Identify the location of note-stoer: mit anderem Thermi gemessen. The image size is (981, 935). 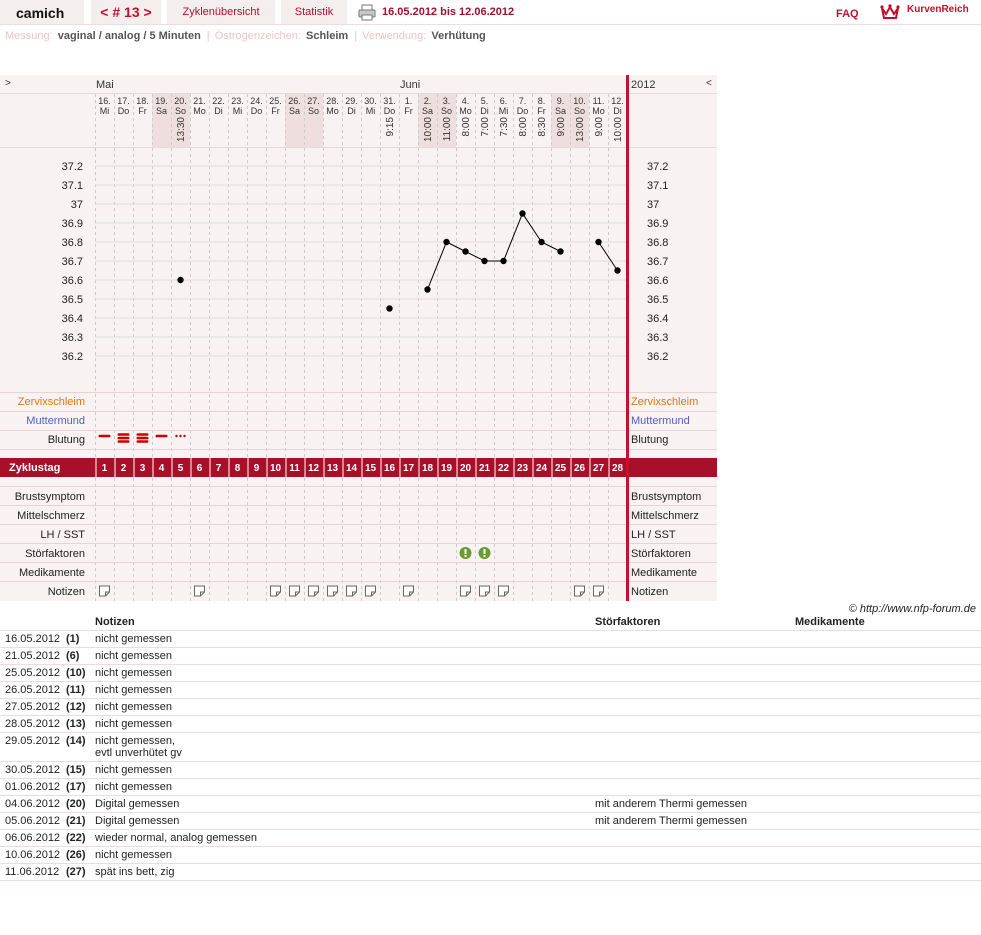
(695, 821).